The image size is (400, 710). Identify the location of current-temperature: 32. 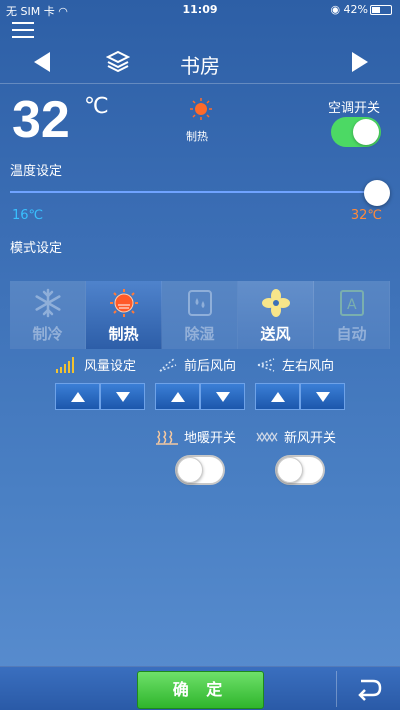
(41, 120).